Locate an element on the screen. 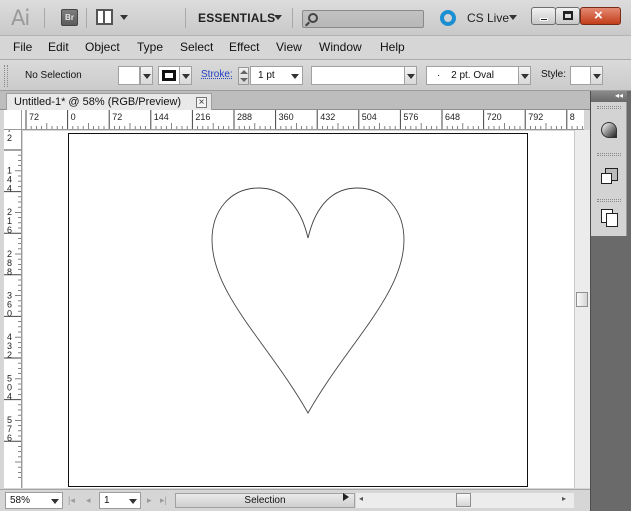 Image resolution: width=631 pixels, height=511 pixels. close-document-button: × is located at coordinates (201, 102).